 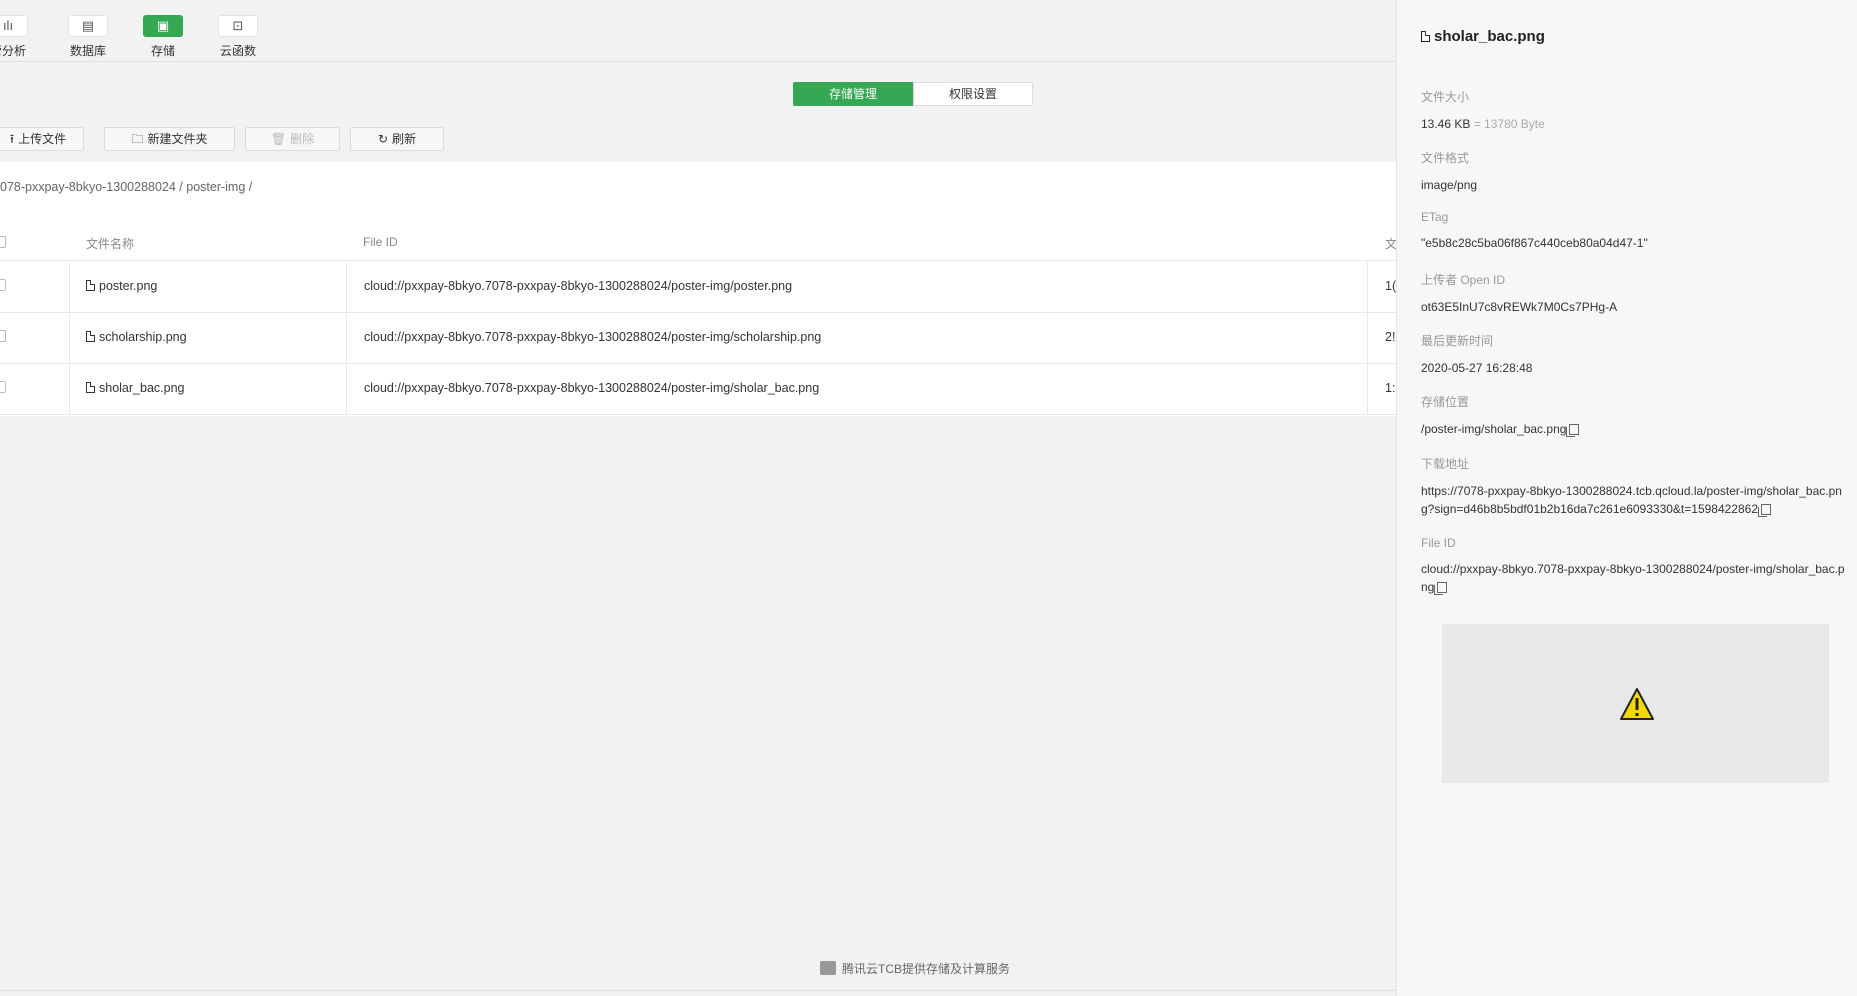 What do you see at coordinates (88, 26) in the screenshot?
I see `database-icon: ▤` at bounding box center [88, 26].